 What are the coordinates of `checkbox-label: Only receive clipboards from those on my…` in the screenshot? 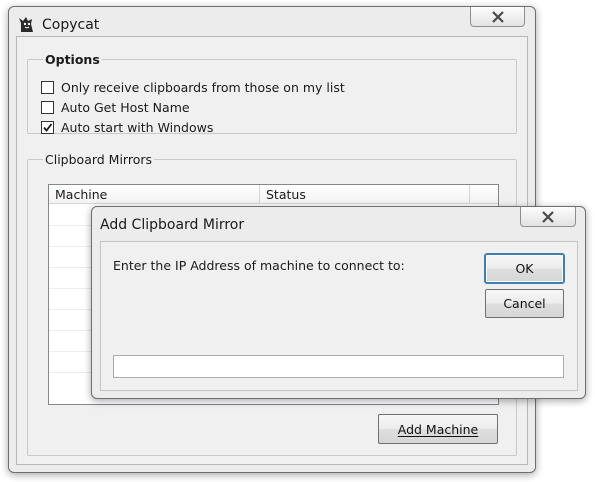 It's located at (203, 87).